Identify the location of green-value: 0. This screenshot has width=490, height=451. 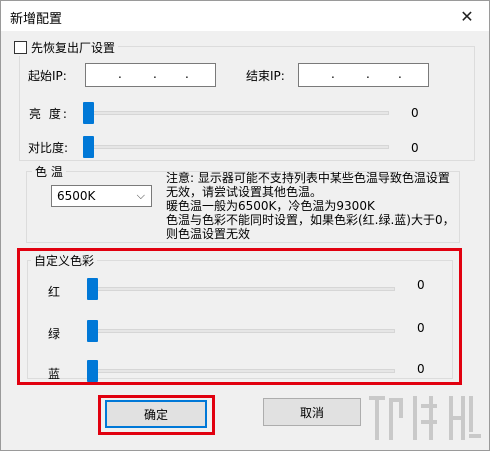
(421, 328).